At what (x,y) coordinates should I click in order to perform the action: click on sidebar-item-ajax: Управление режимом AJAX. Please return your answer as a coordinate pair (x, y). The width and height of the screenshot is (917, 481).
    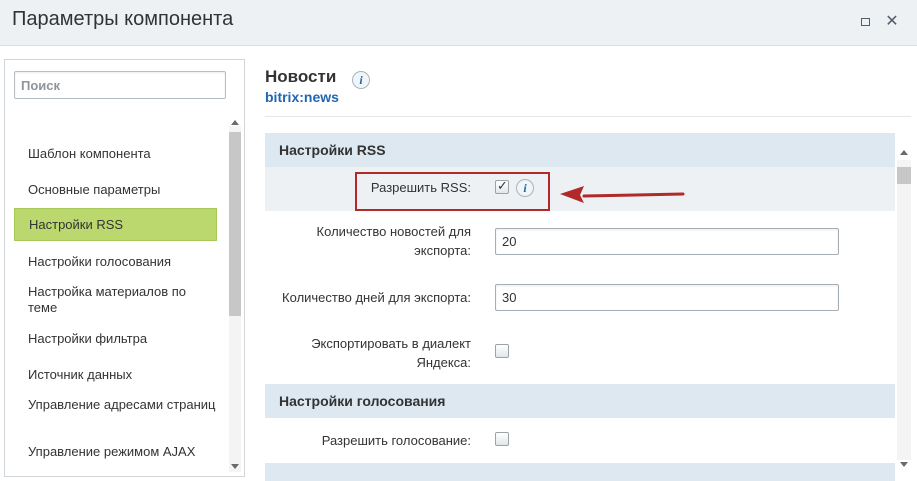
    Looking at the image, I should click on (115, 452).